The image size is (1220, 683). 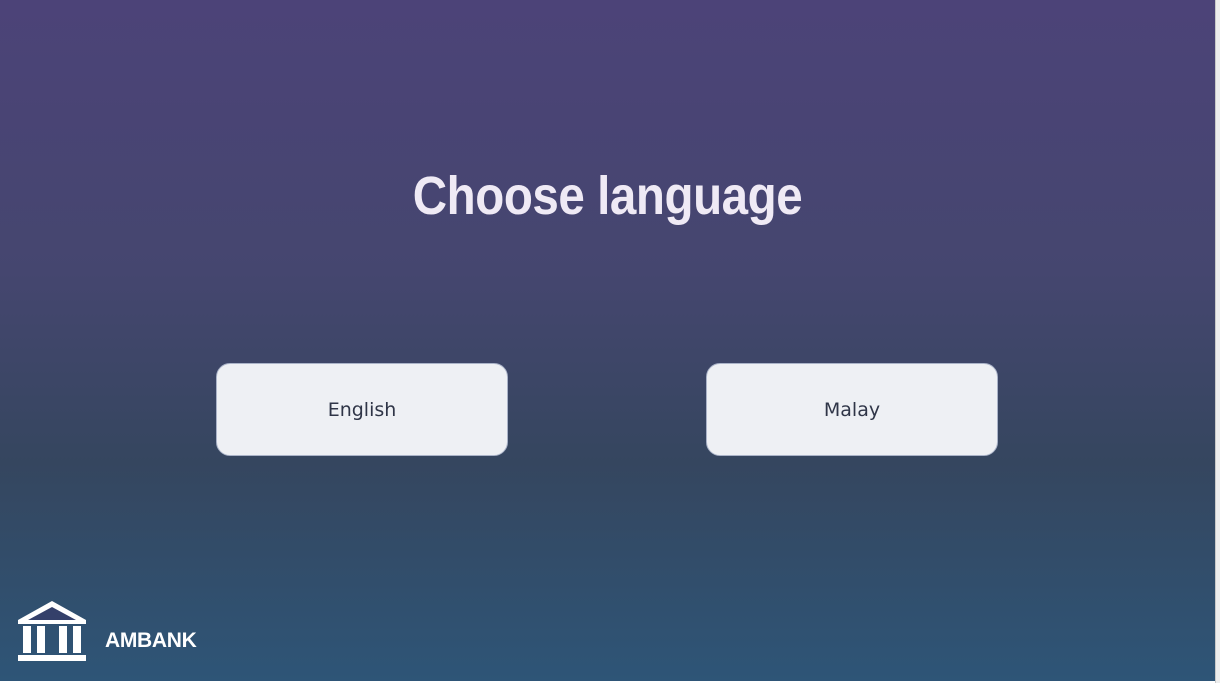 I want to click on malay-button: Malay, so click(x=852, y=409).